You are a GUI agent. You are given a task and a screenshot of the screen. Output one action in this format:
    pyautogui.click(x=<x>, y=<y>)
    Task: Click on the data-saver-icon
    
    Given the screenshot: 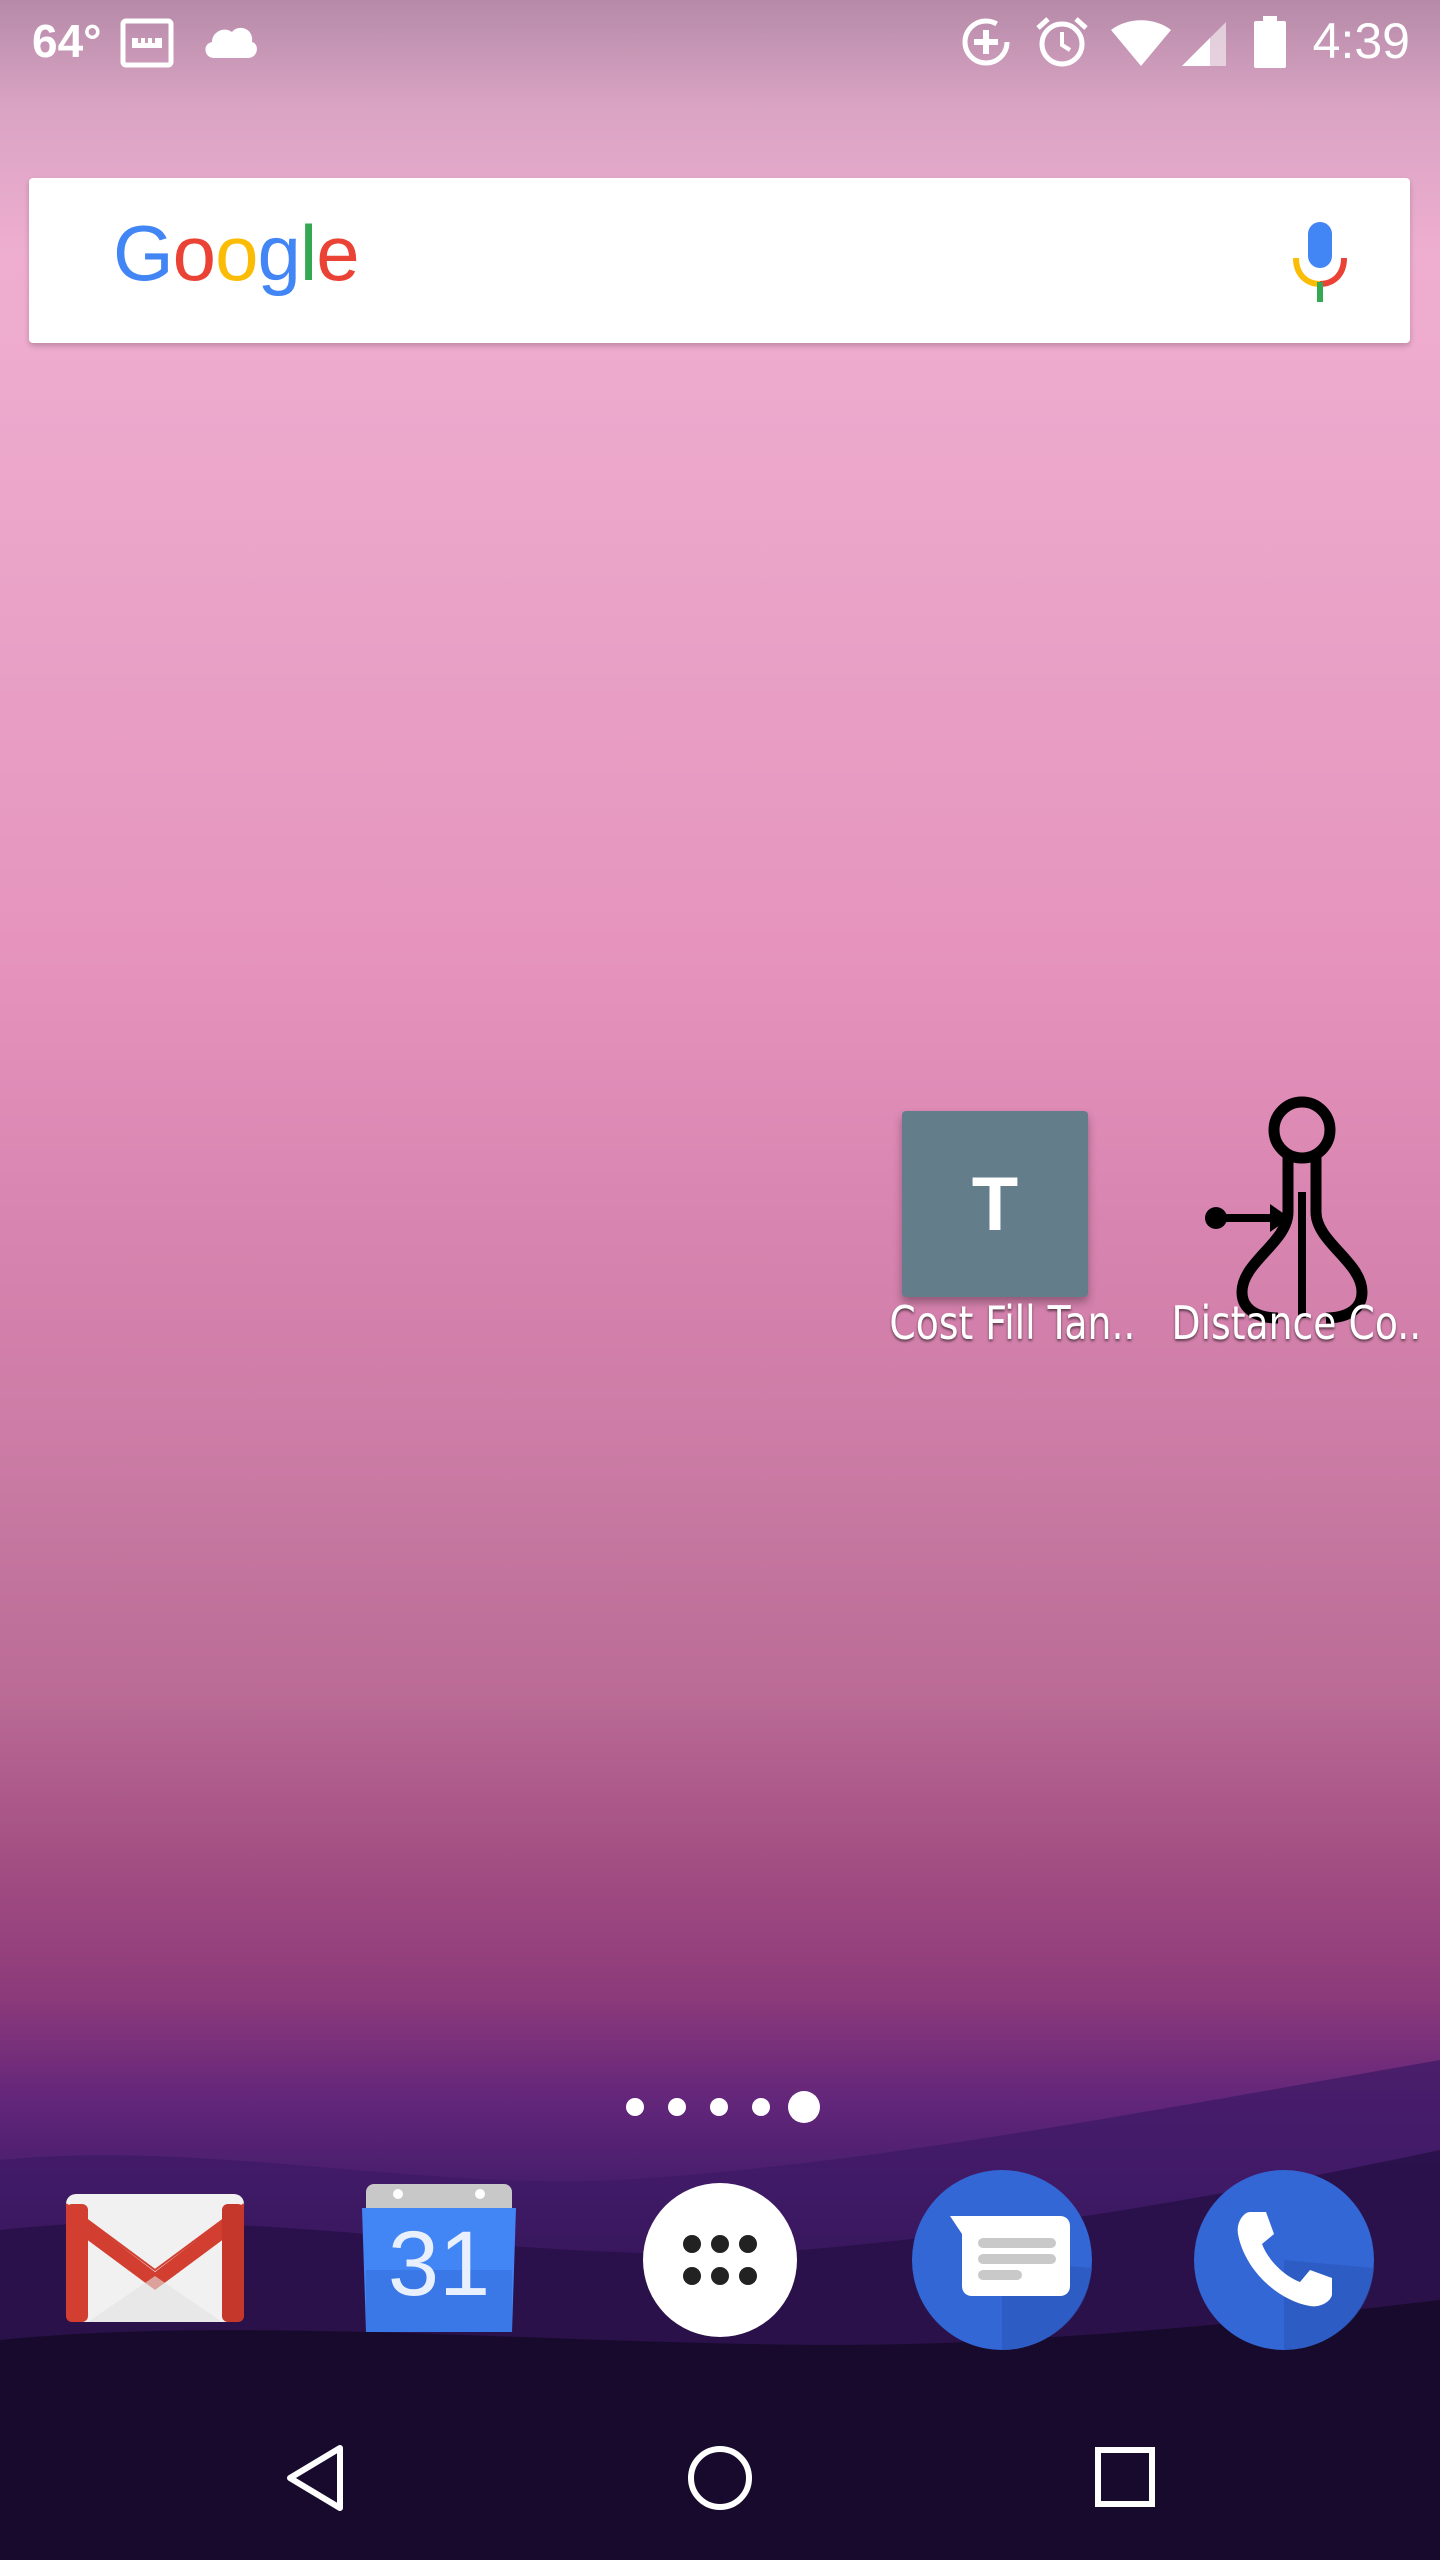 What is the action you would take?
    pyautogui.click(x=986, y=42)
    